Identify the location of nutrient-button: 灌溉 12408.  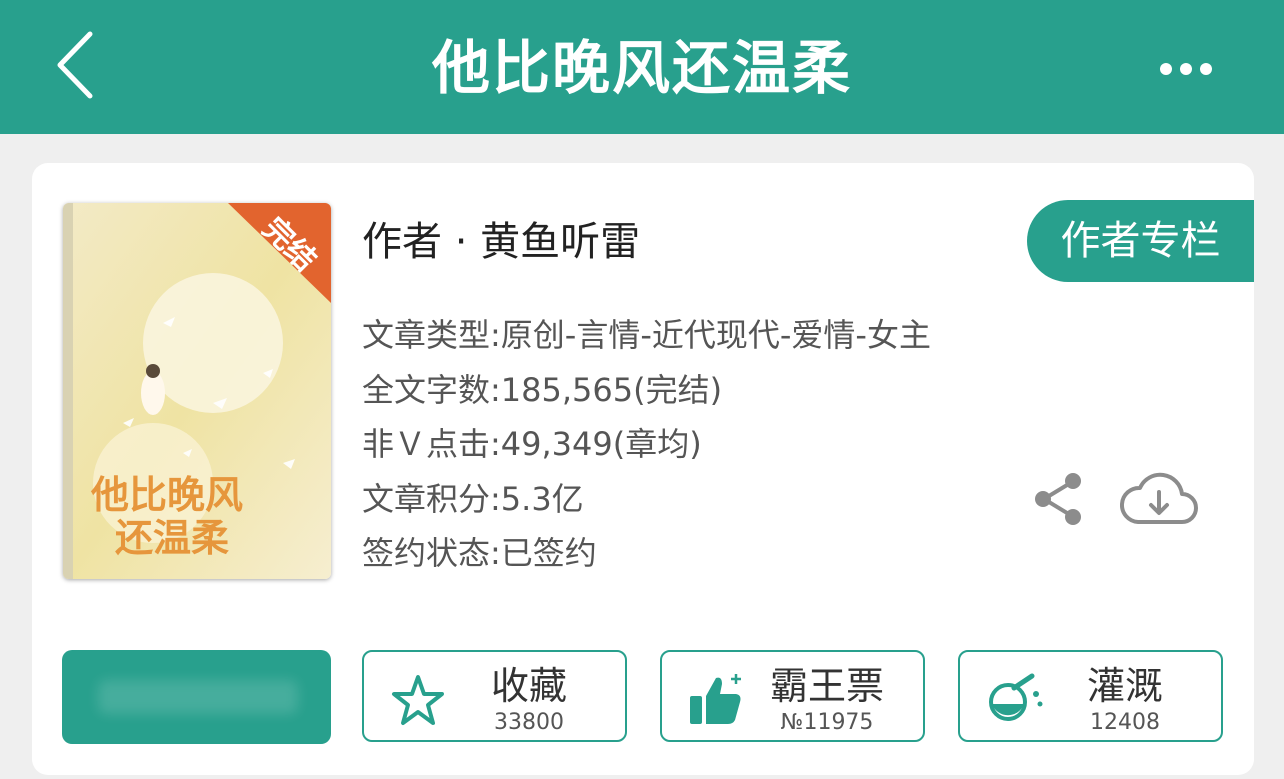
(1090, 696).